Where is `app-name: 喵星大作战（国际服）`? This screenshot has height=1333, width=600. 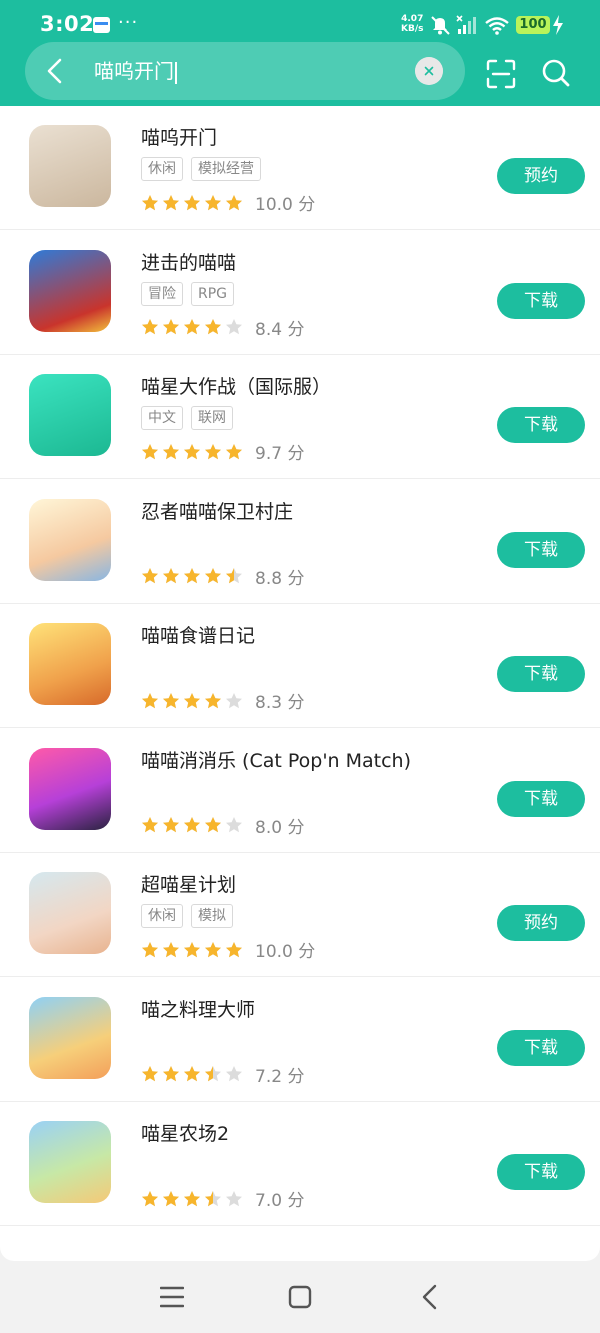
app-name: 喵星大作战（国际服） is located at coordinates (236, 385).